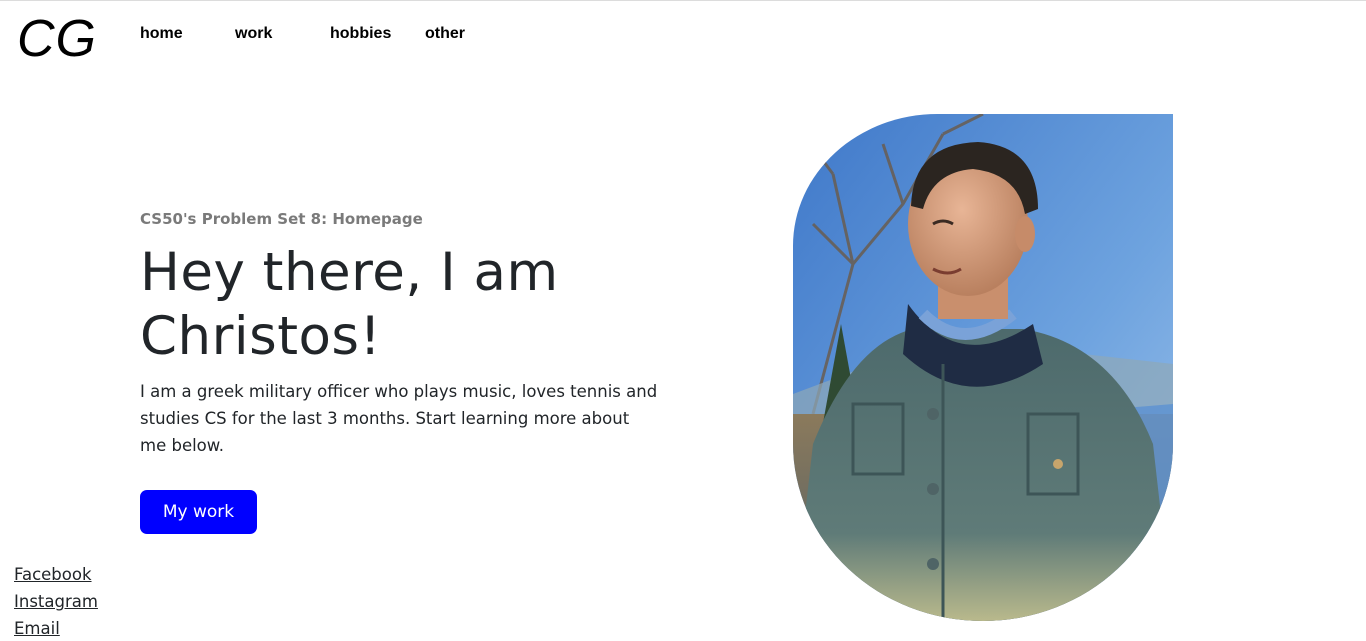 This screenshot has height=641, width=1366. Describe the element at coordinates (281, 219) in the screenshot. I see `hero-subtitle: CS50's Problem Set 8: Homepage` at that location.